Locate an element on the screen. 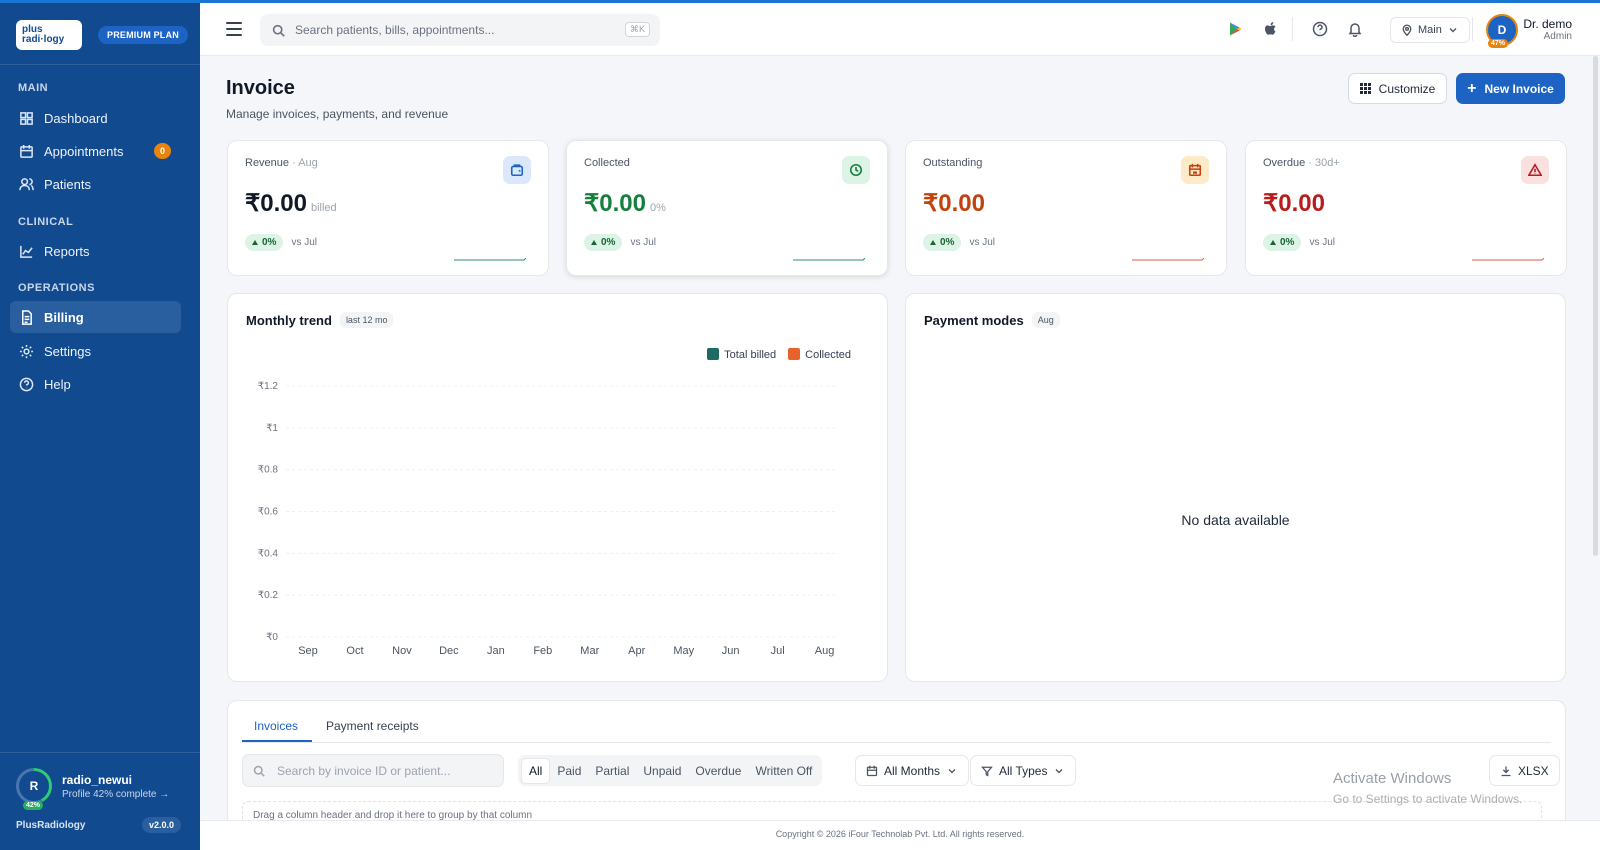 The width and height of the screenshot is (1600, 850). x-tick-label: Sep is located at coordinates (308, 651).